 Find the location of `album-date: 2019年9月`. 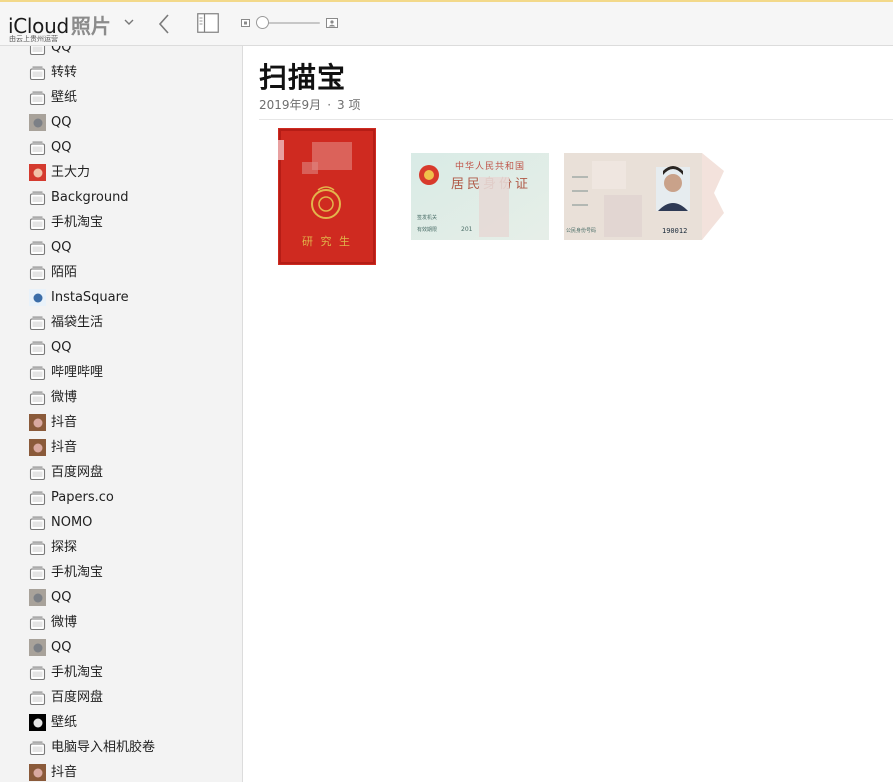

album-date: 2019年9月 is located at coordinates (290, 105).